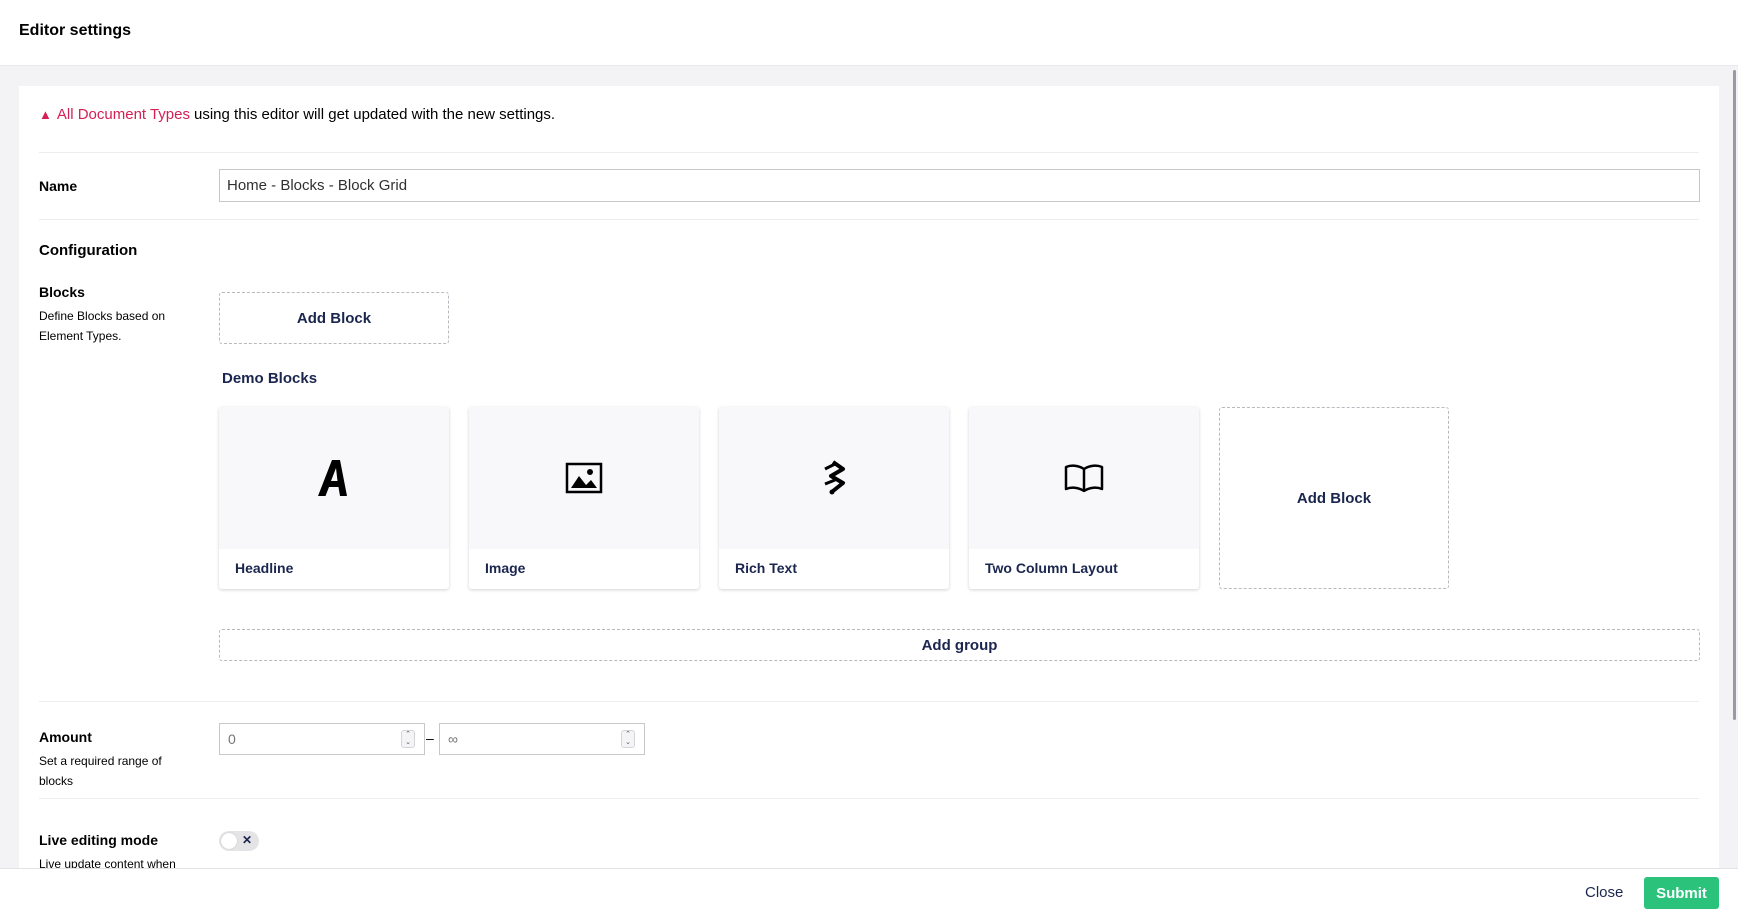 The image size is (1738, 912). Describe the element at coordinates (264, 568) in the screenshot. I see `block-card-label: Headline` at that location.